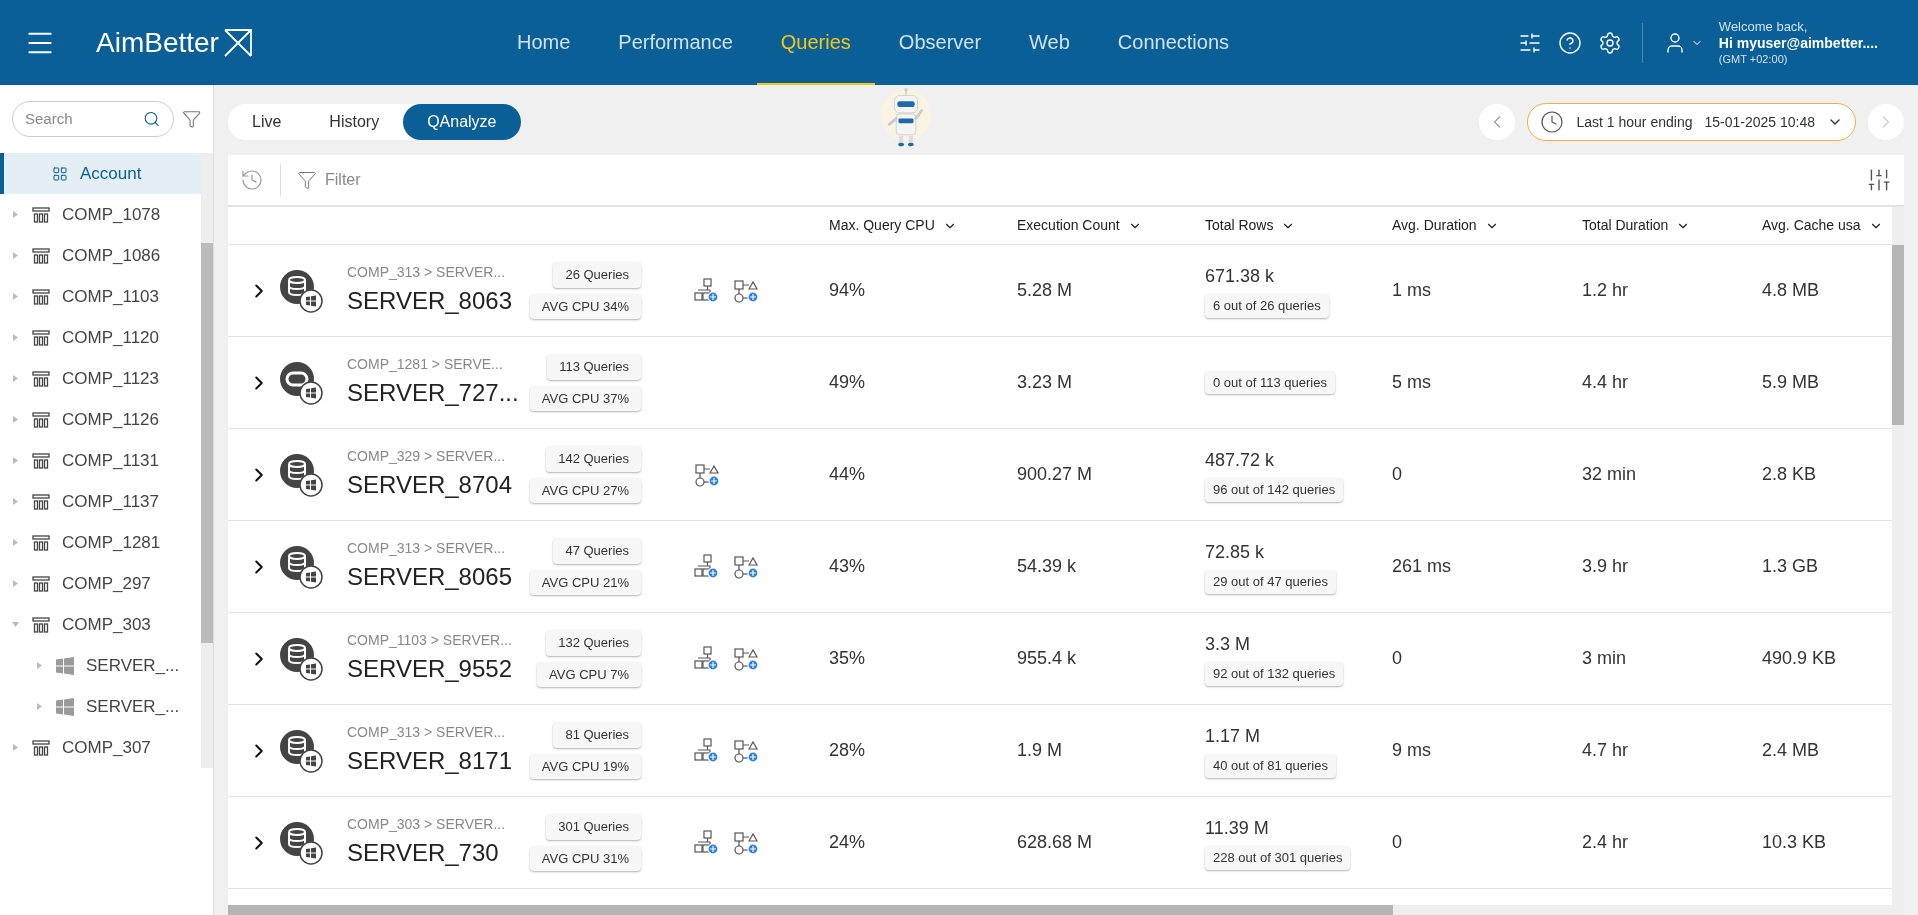  What do you see at coordinates (100, 255) in the screenshot?
I see `tree-item: COMP_1086` at bounding box center [100, 255].